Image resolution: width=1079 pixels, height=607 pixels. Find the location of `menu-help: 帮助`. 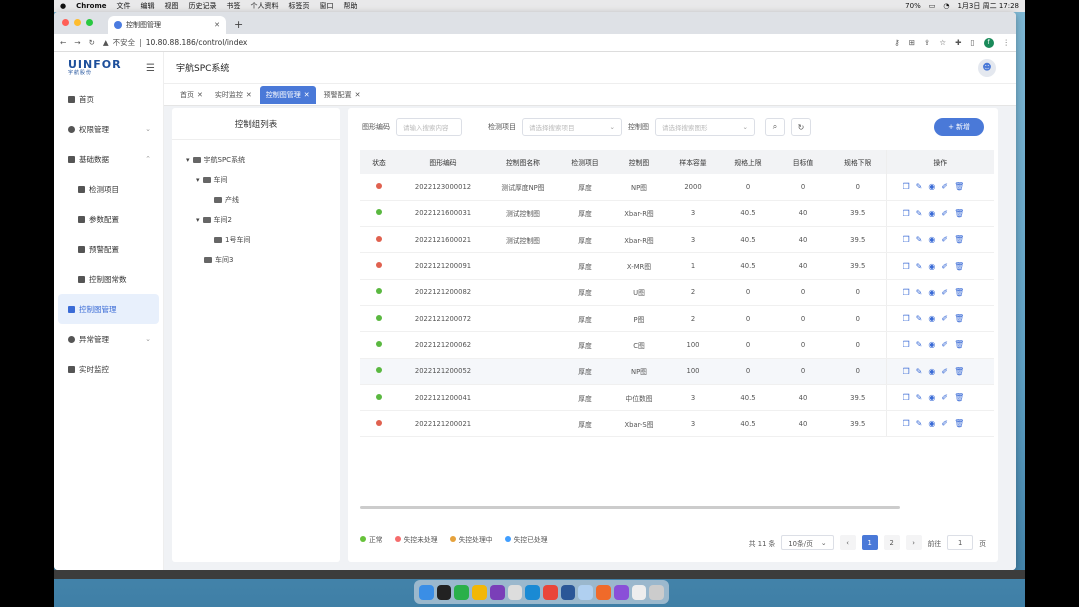

menu-help: 帮助 is located at coordinates (351, 6).